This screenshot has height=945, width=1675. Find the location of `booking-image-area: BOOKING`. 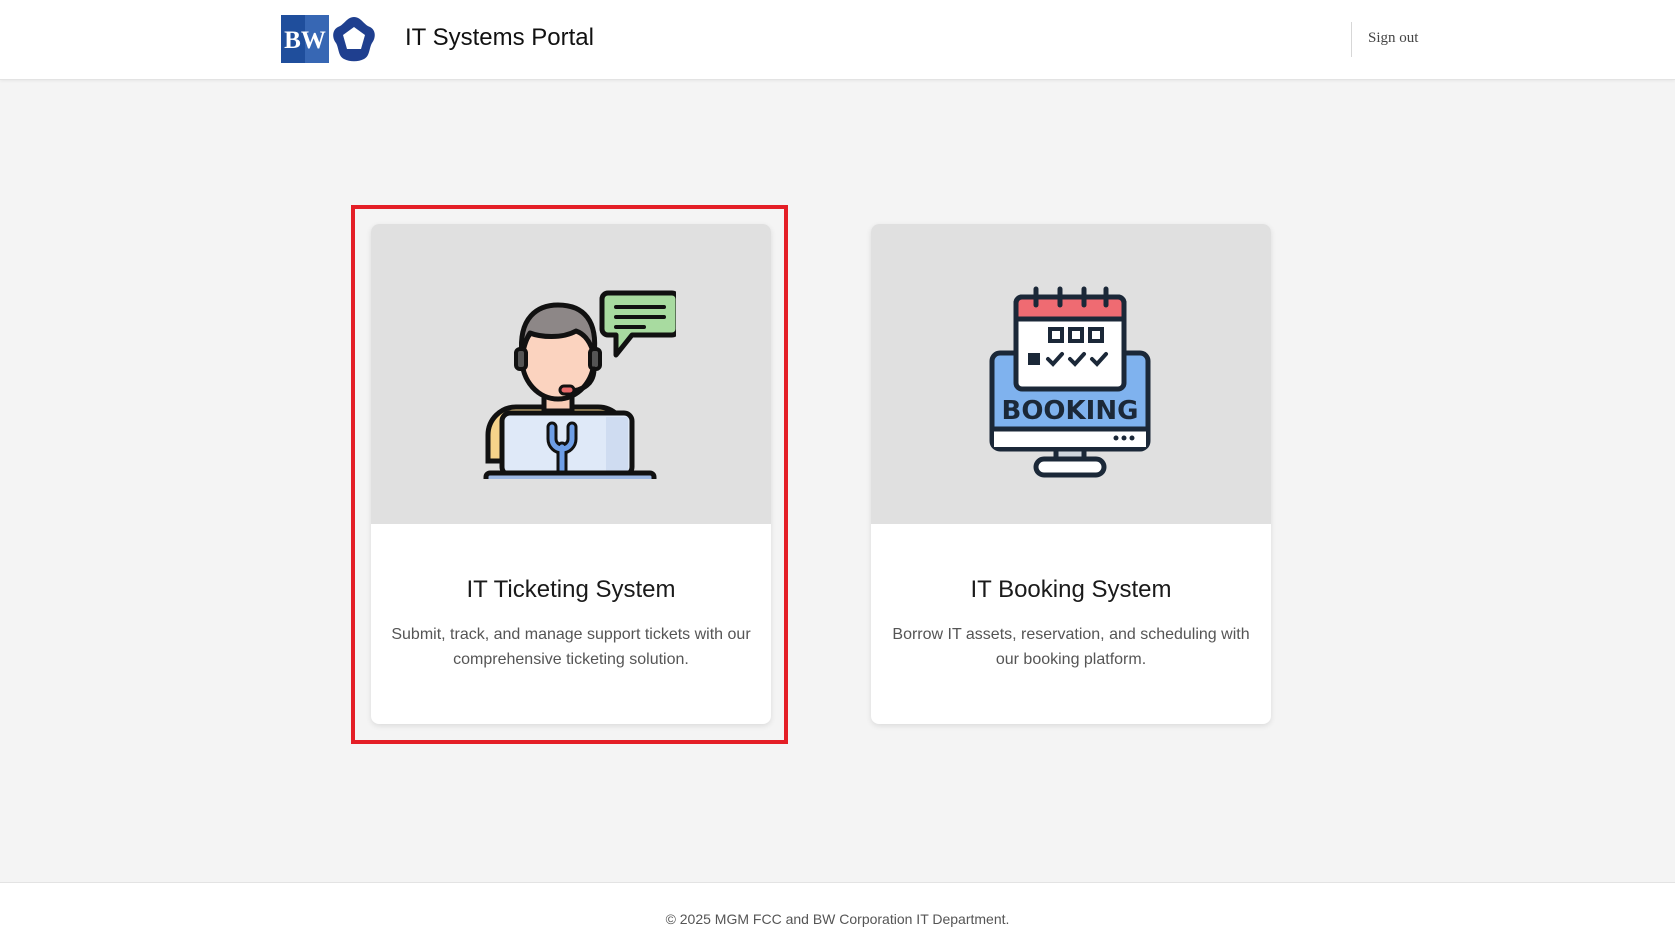

booking-image-area: BOOKING is located at coordinates (1071, 374).